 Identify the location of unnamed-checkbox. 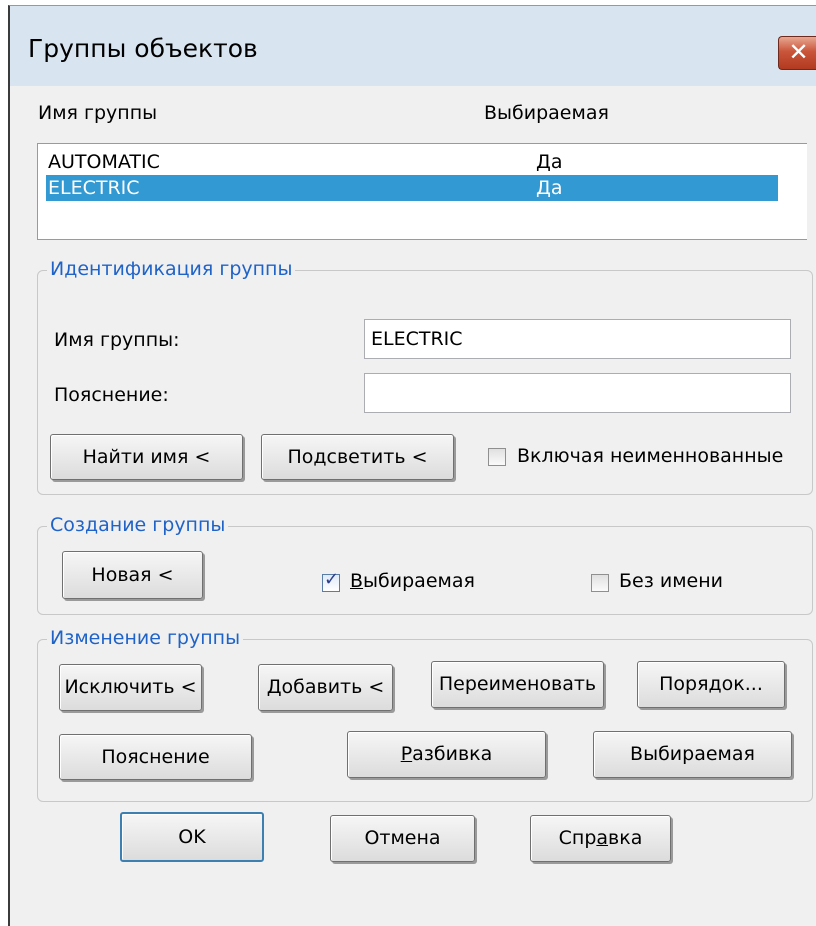
(600, 583).